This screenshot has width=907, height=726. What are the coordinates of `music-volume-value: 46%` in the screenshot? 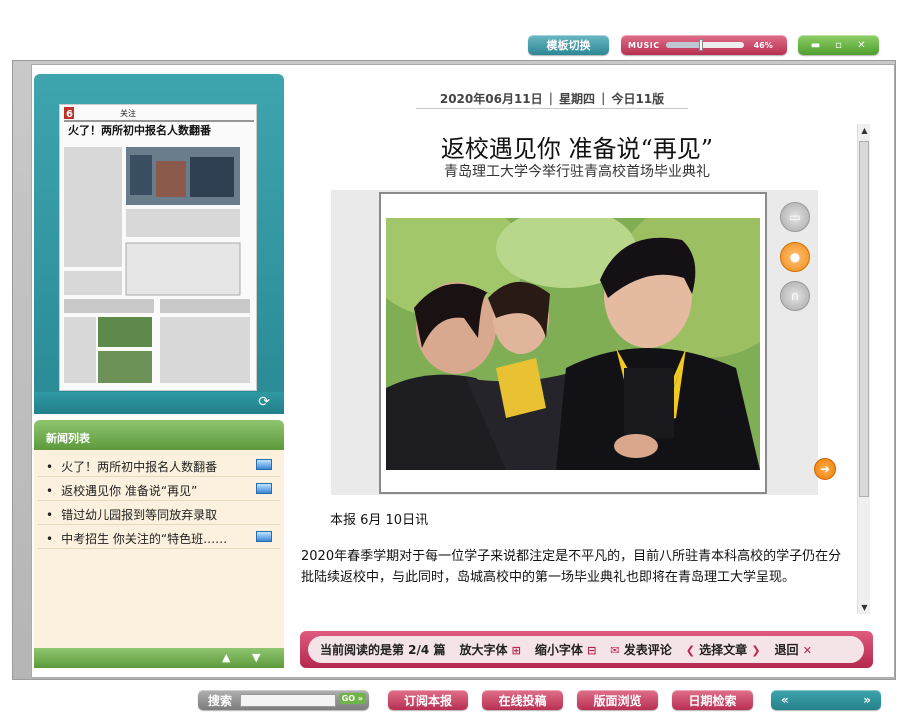 It's located at (763, 45).